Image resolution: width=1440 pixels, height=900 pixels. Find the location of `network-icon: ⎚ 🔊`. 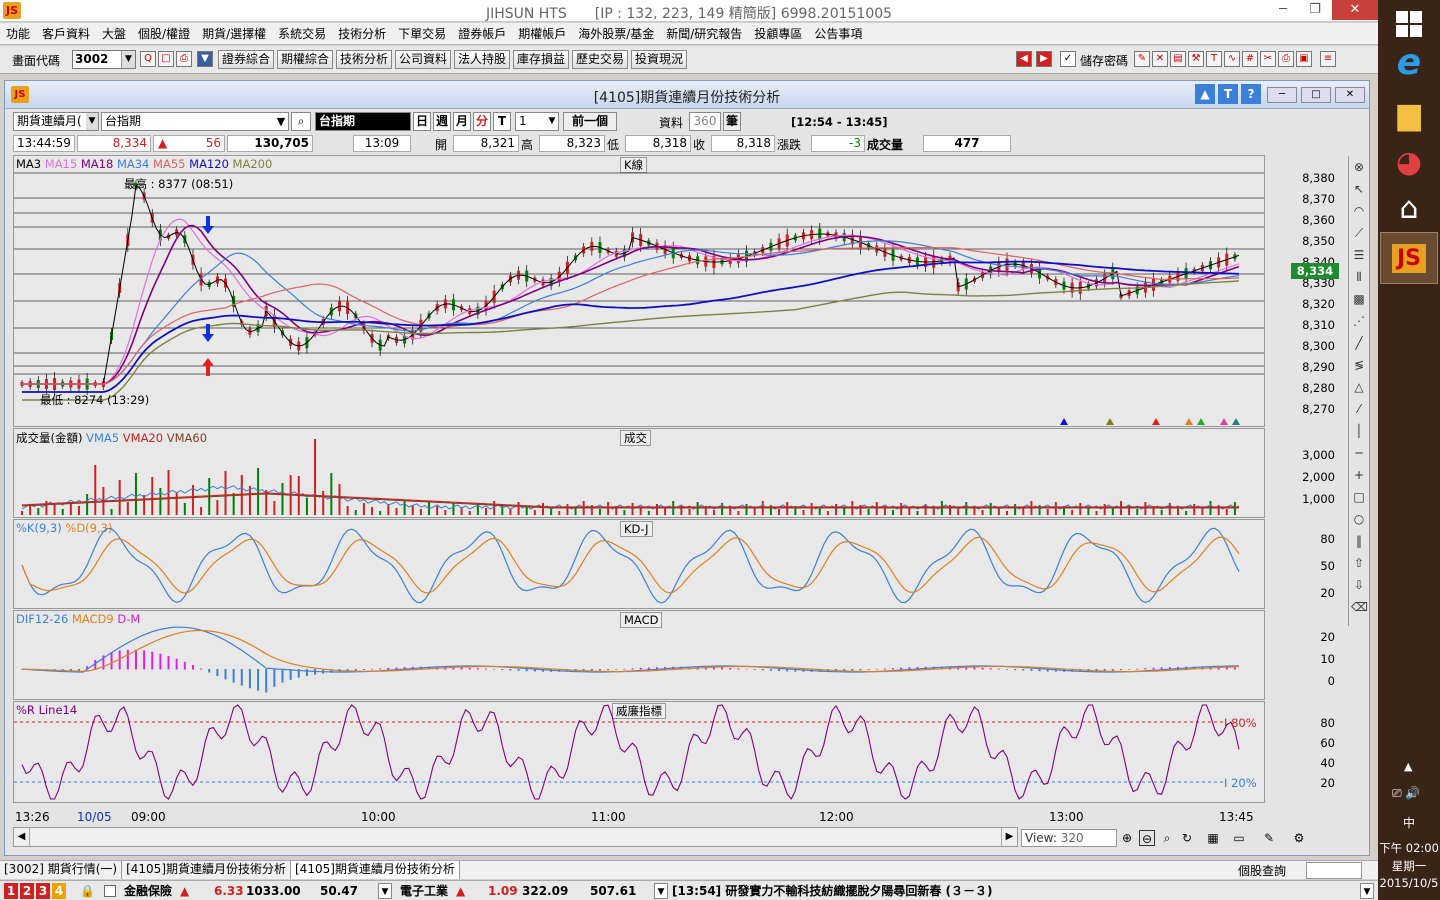

network-icon: ⎚ 🔊 is located at coordinates (1406, 793).